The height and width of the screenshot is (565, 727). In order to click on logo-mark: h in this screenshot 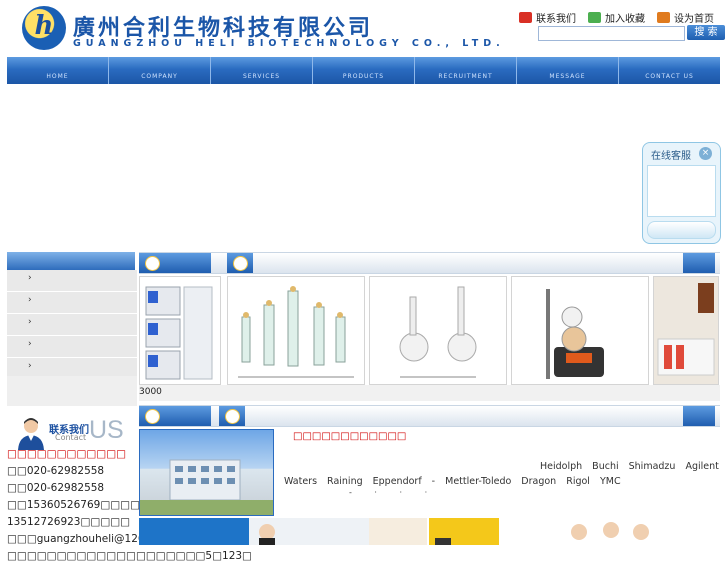, I will do `click(44, 26)`.